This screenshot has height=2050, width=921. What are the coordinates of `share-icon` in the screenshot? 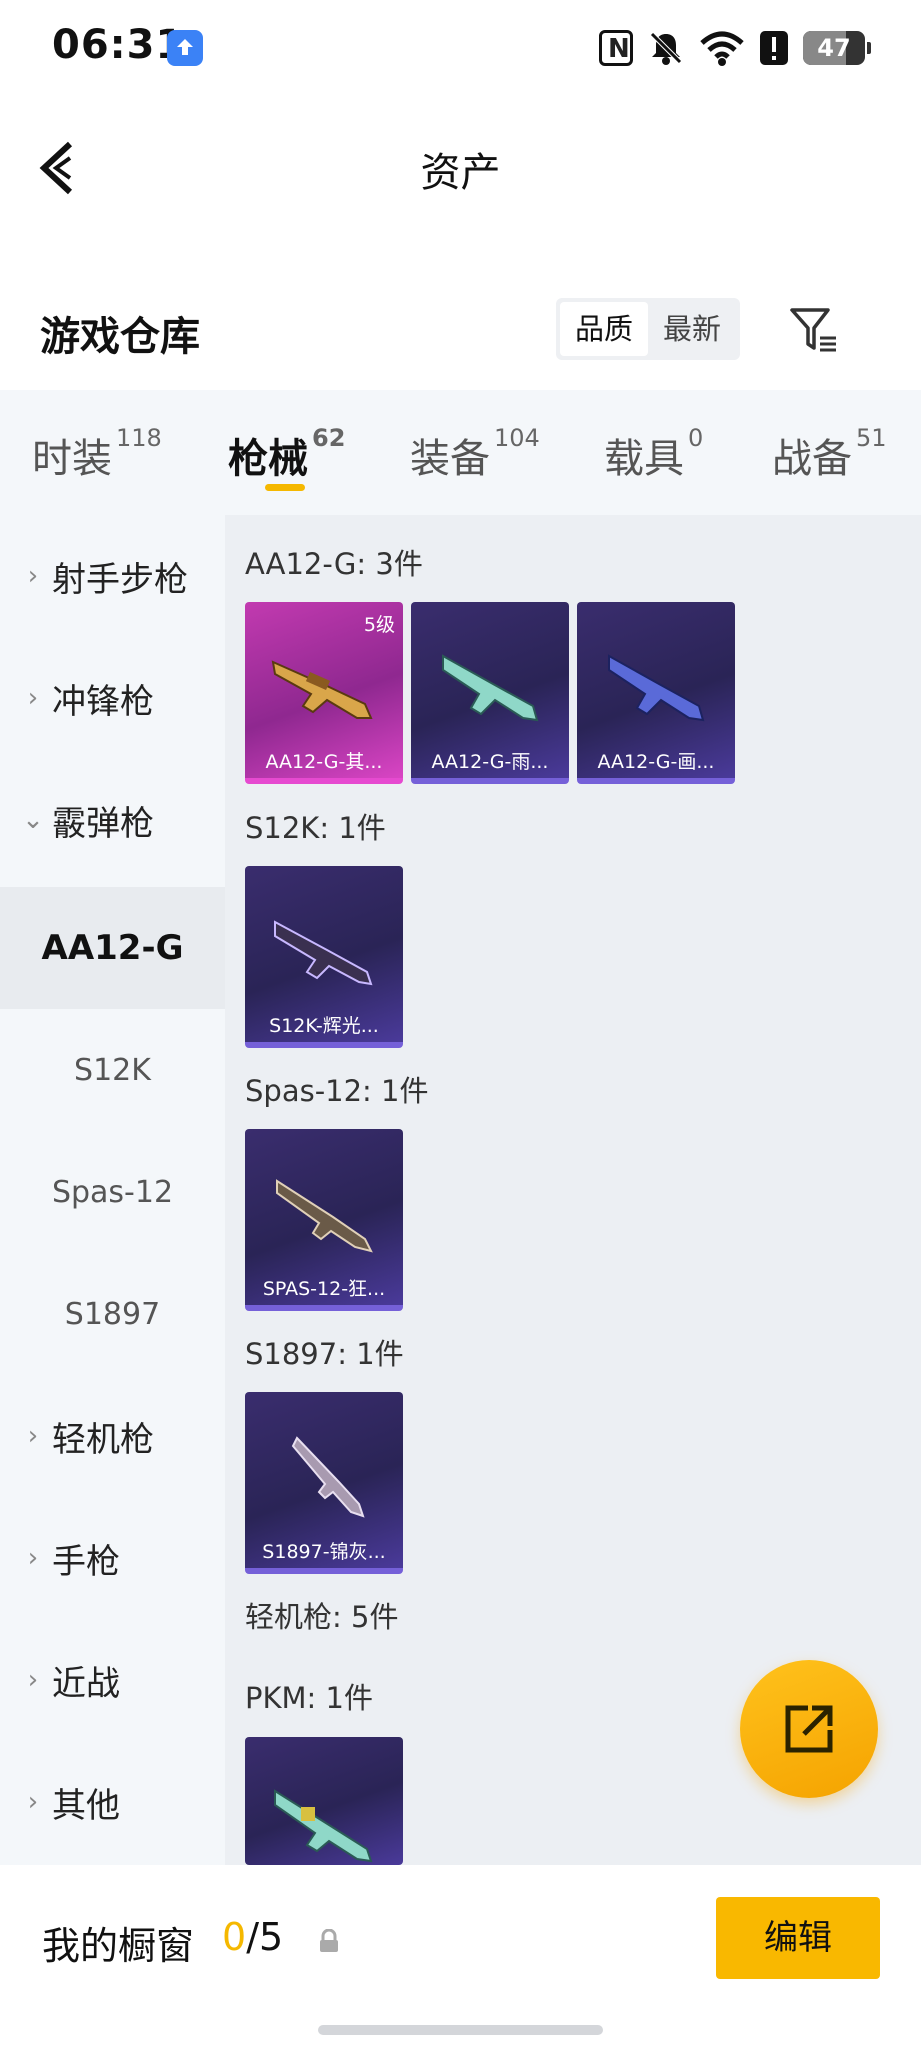 It's located at (809, 1729).